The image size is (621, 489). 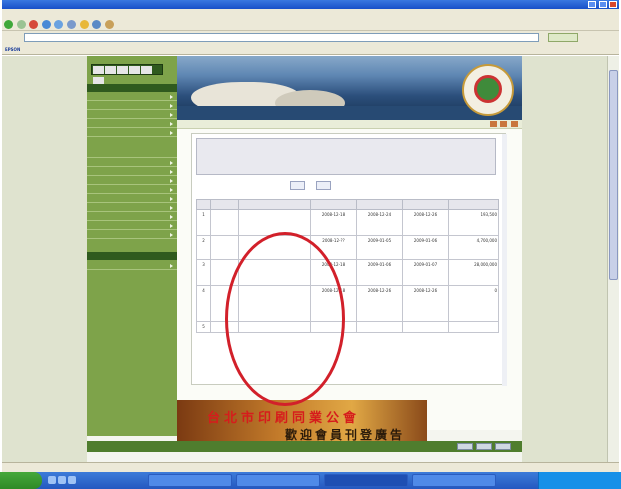 I want to click on confirm-button, so click(x=297, y=185).